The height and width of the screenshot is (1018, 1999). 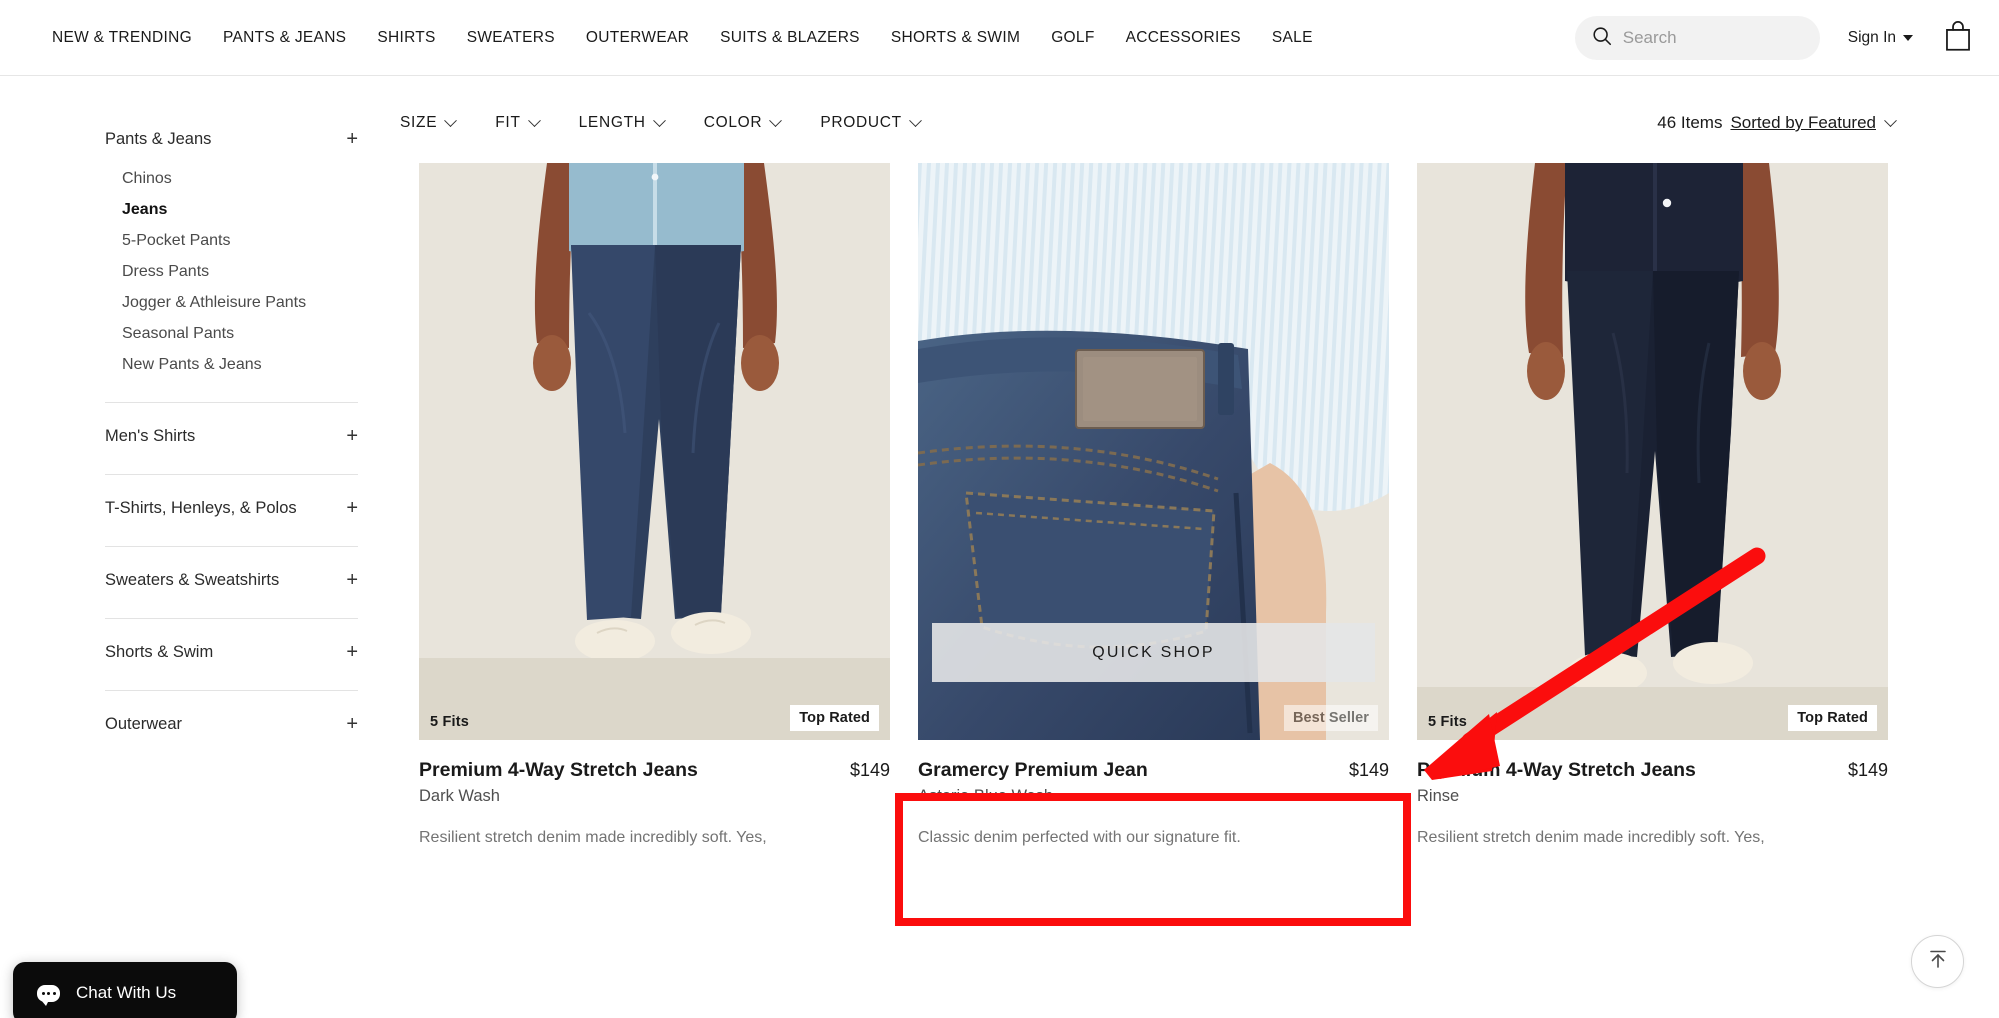 What do you see at coordinates (419, 122) in the screenshot?
I see `filter-size-label: SIZE` at bounding box center [419, 122].